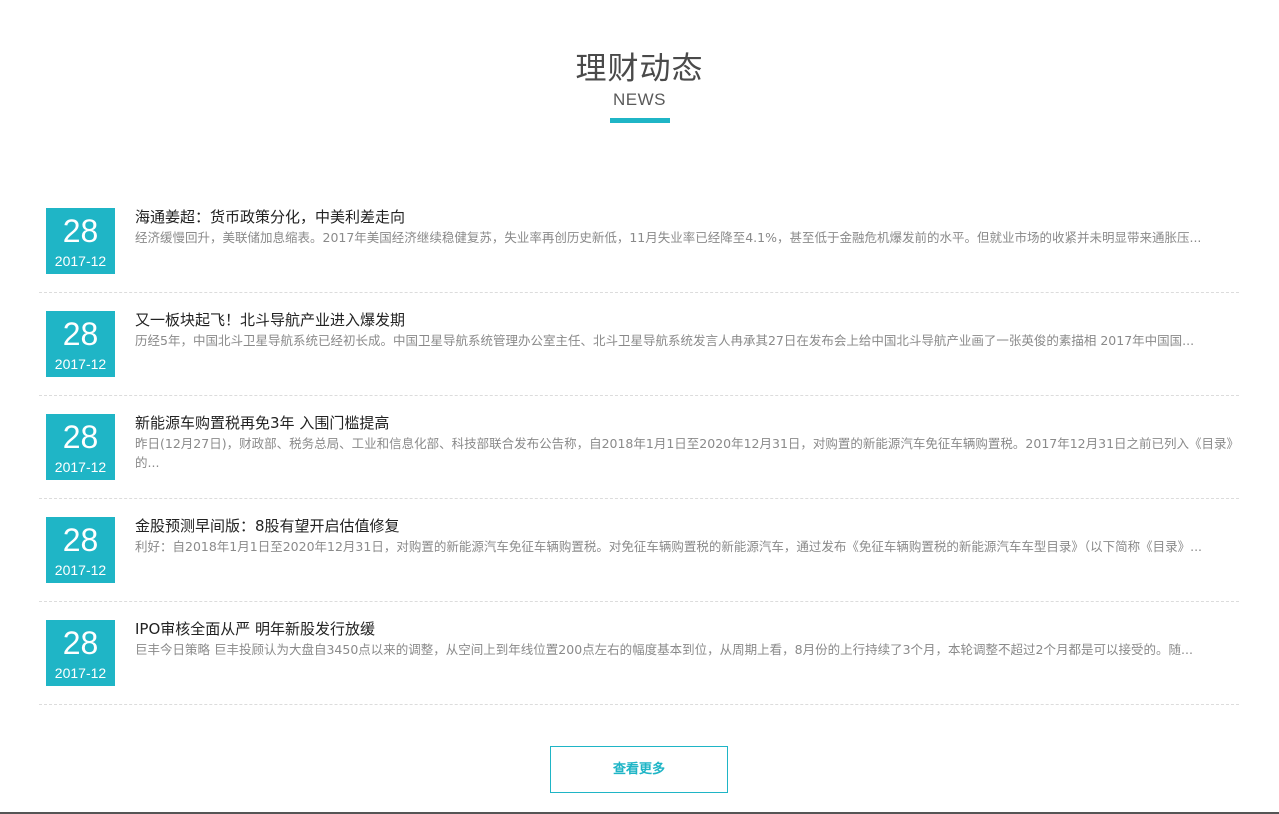 This screenshot has width=1279, height=814. I want to click on section-header: 理财动态 NEWS, so click(639, 85).